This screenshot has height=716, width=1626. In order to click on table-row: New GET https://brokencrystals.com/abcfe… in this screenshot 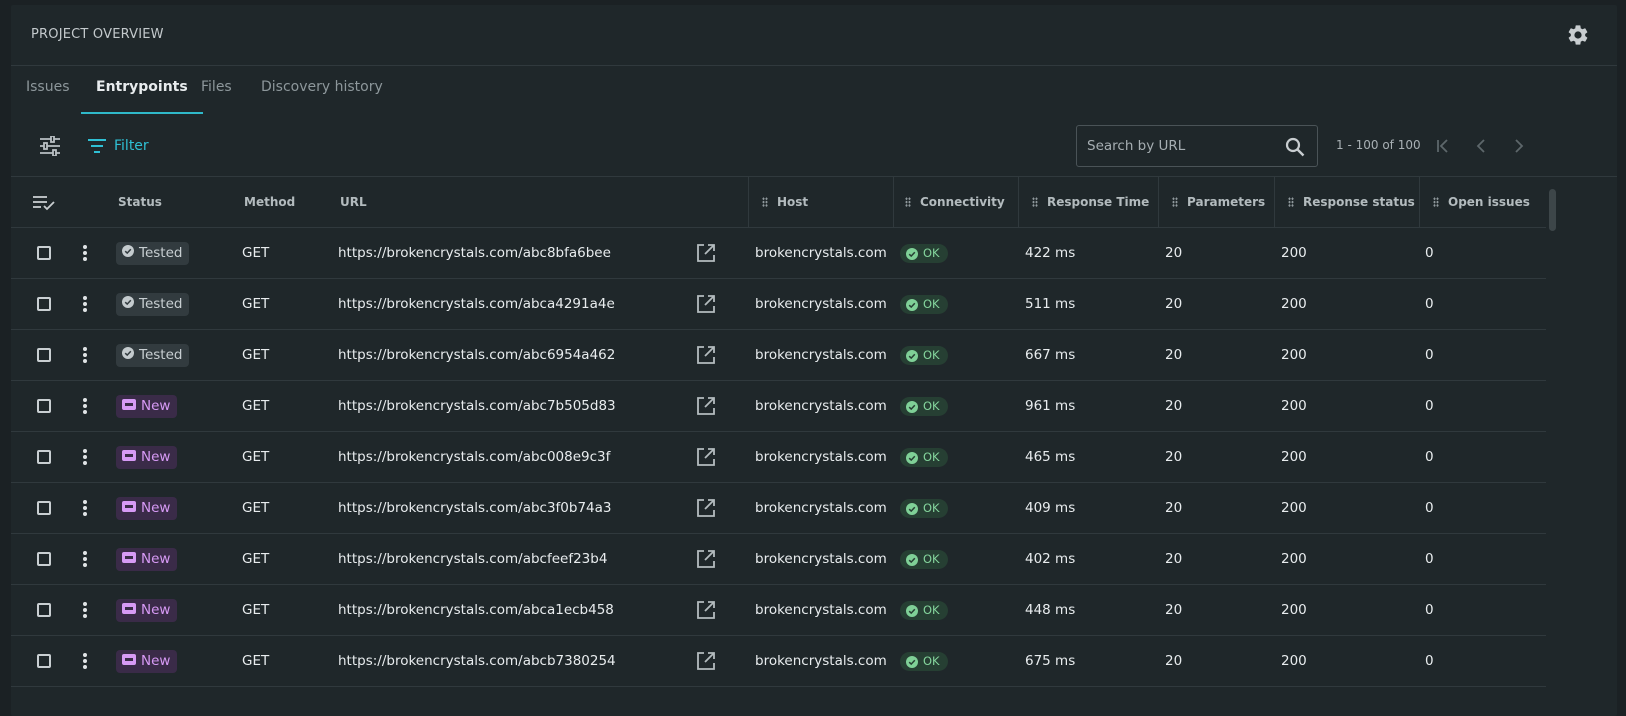, I will do `click(778, 559)`.